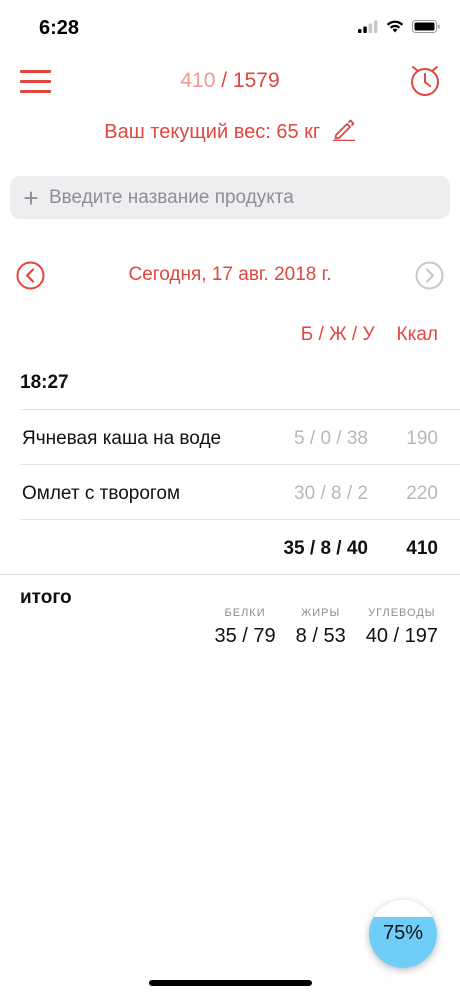 This screenshot has width=460, height=996. What do you see at coordinates (122, 438) in the screenshot?
I see `food-name: Ячневая каша на воде` at bounding box center [122, 438].